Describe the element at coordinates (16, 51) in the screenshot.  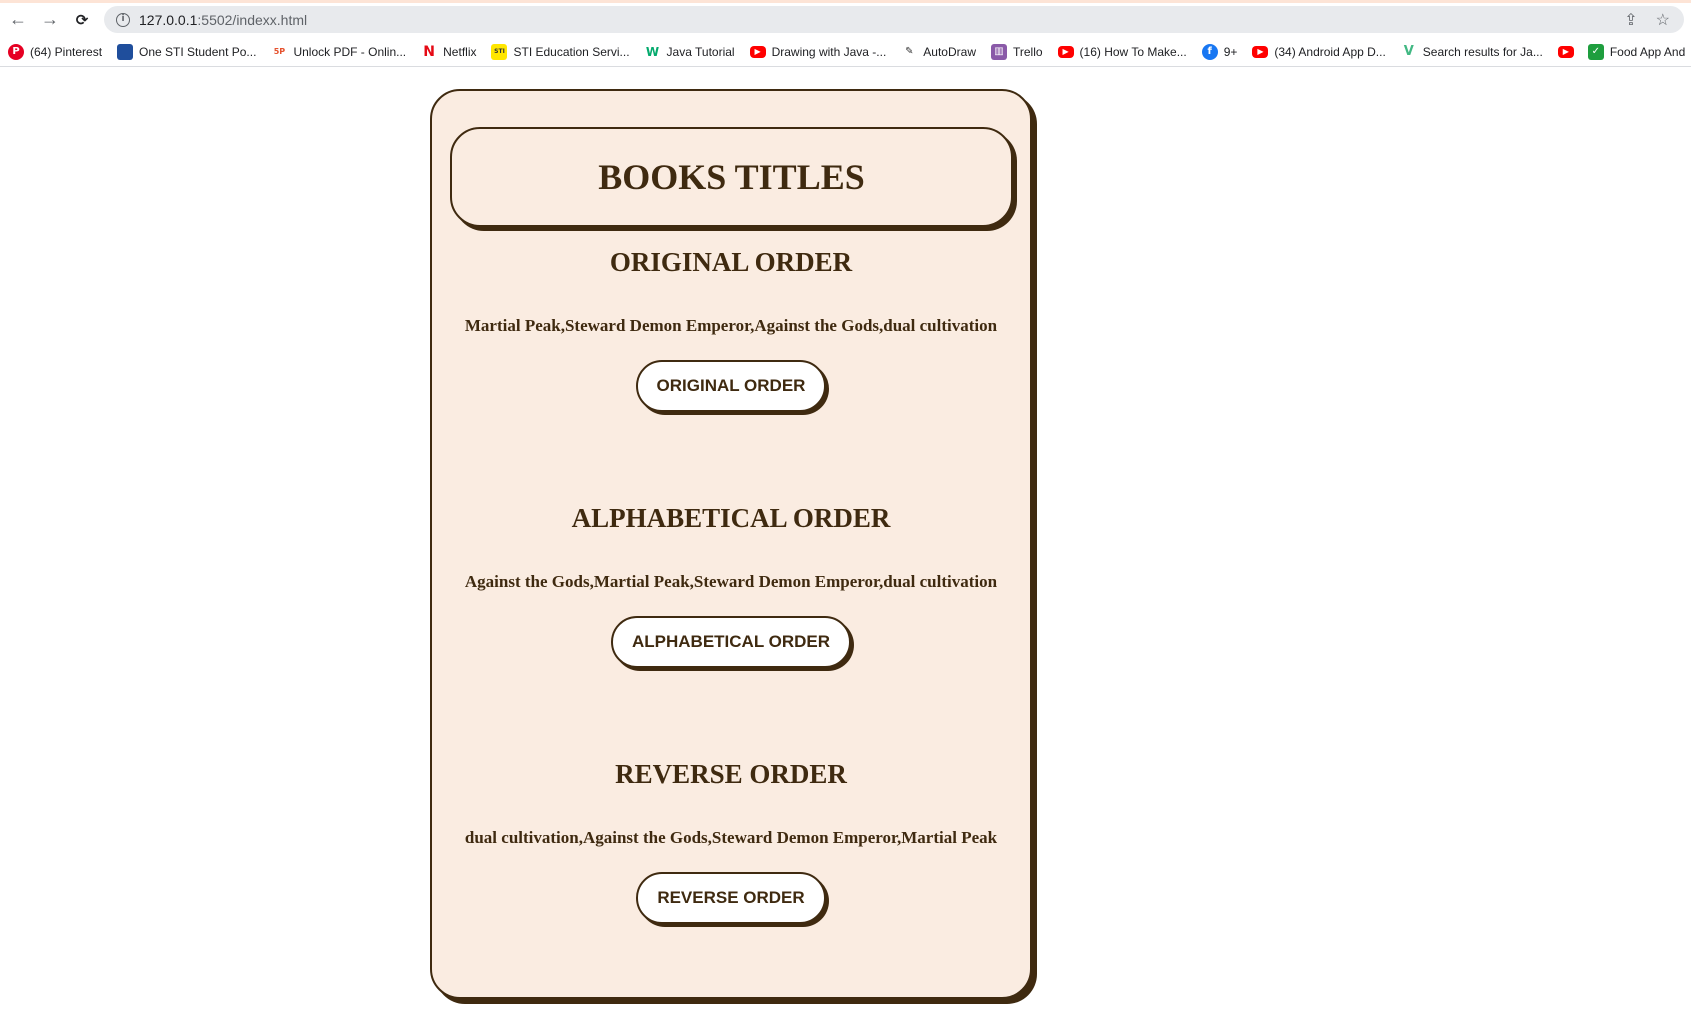
I see `pinterest-icon: P` at that location.